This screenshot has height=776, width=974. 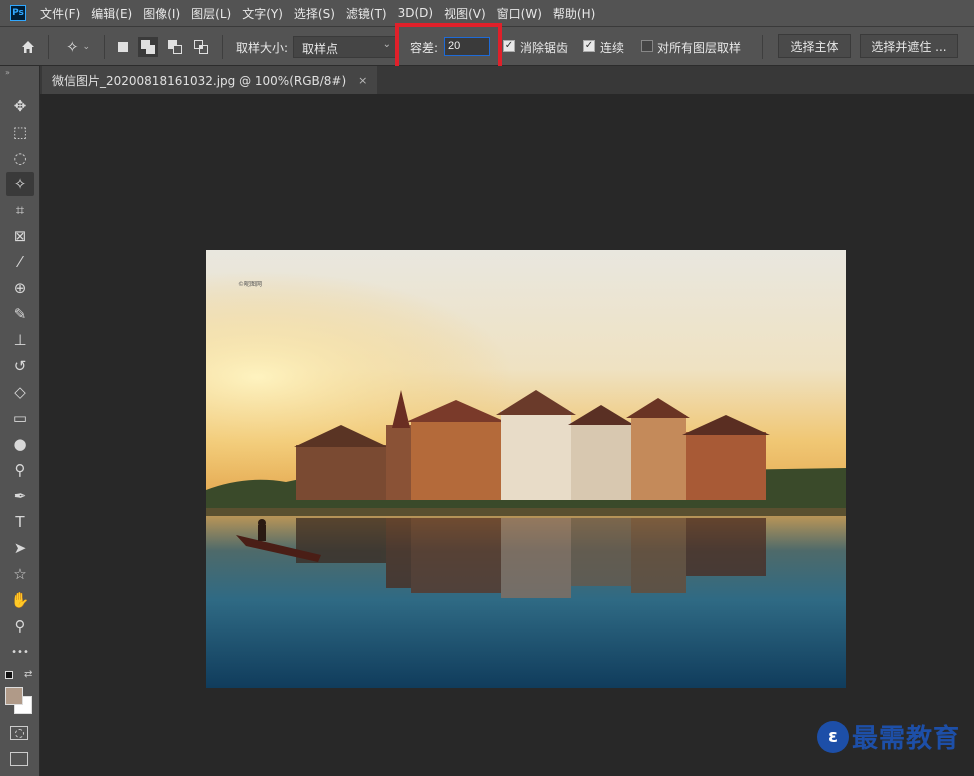 What do you see at coordinates (161, 13) in the screenshot?
I see `menu-image: 图像(I)` at bounding box center [161, 13].